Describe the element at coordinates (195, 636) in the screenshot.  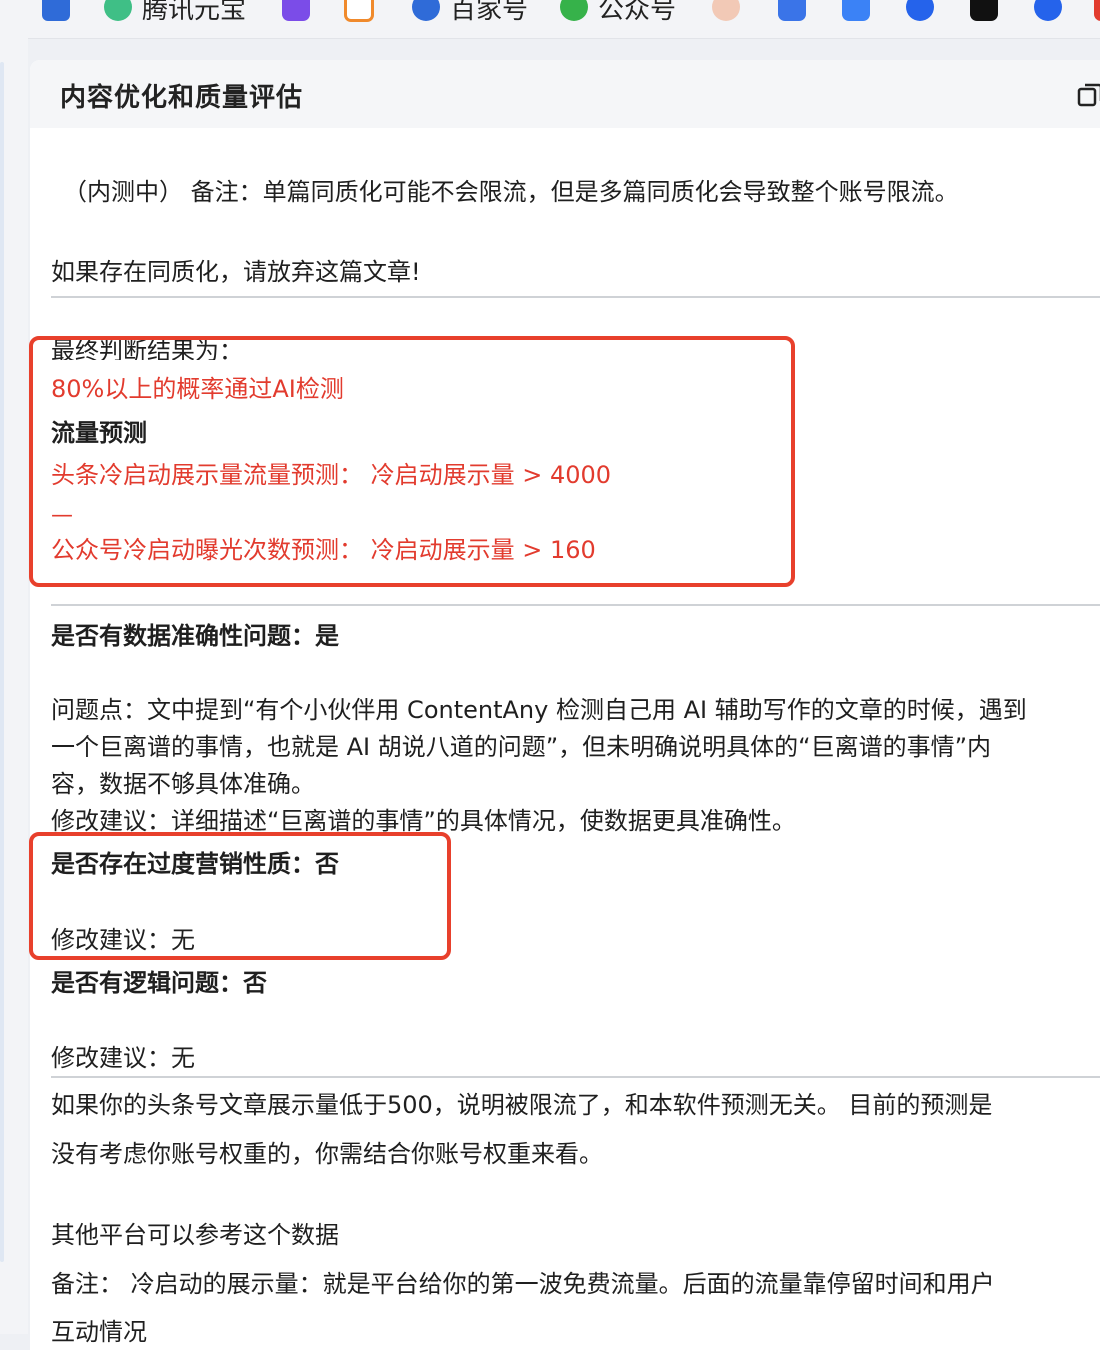
I see `accuracy-heading: 是否有数据准确性问题：是` at that location.